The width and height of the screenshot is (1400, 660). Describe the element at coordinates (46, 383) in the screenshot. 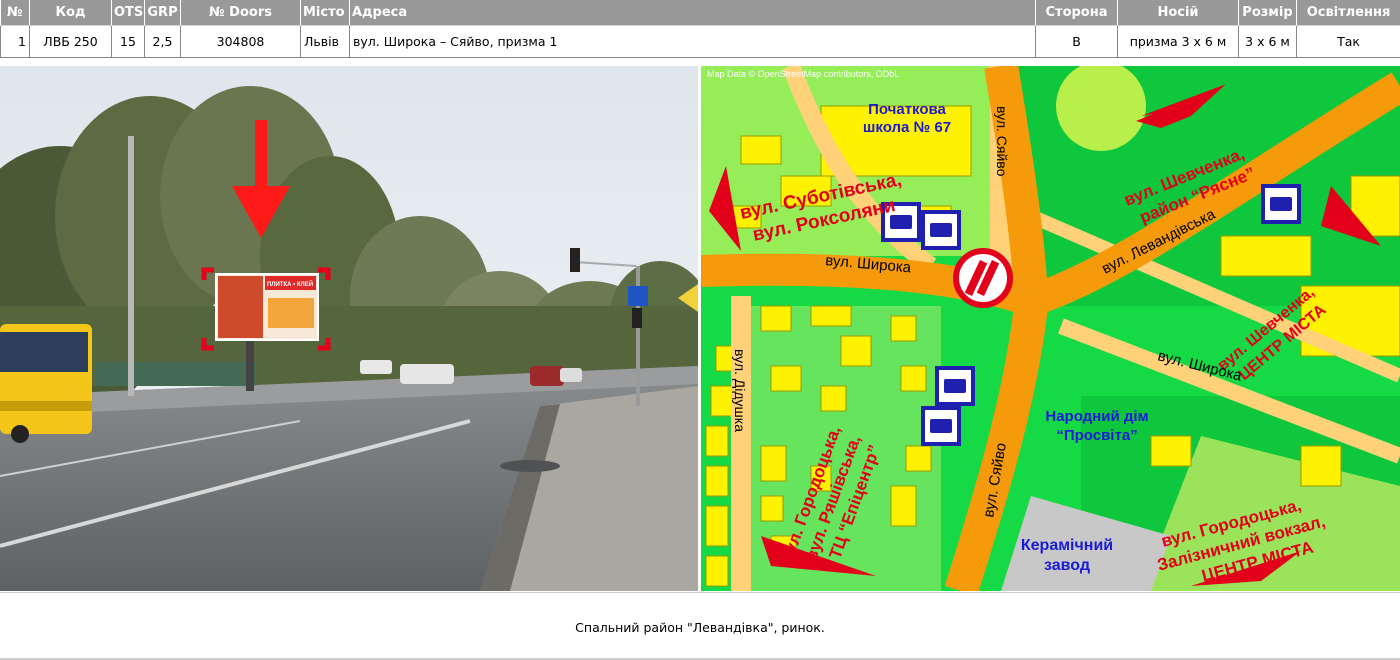

I see `bus` at that location.